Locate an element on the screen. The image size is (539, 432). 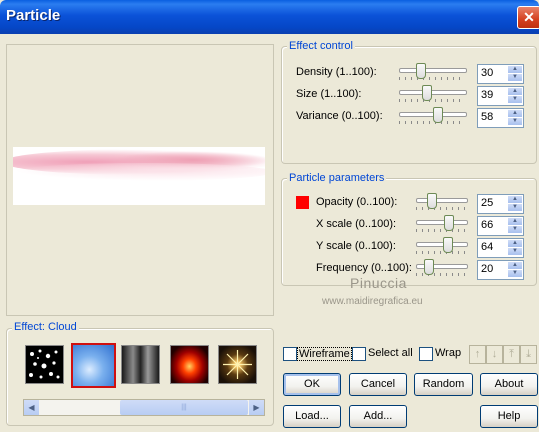
pp-y-scale-value: 64 is located at coordinates (487, 247).